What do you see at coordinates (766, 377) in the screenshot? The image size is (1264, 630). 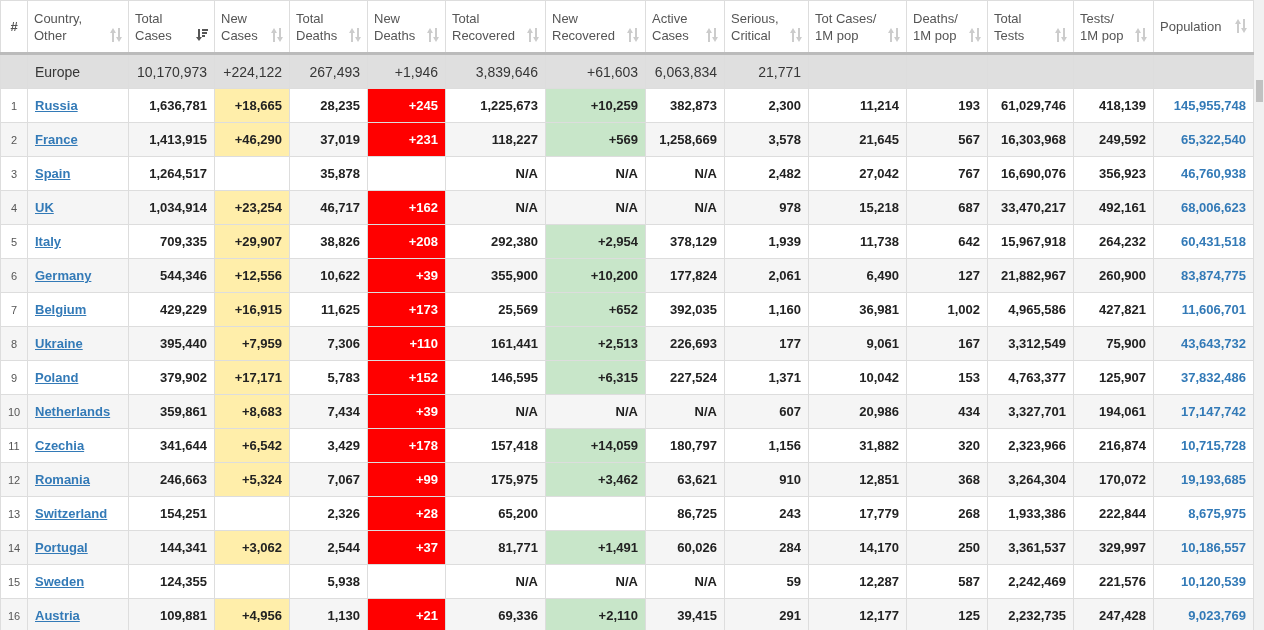 I see `table-cell: 1,371` at bounding box center [766, 377].